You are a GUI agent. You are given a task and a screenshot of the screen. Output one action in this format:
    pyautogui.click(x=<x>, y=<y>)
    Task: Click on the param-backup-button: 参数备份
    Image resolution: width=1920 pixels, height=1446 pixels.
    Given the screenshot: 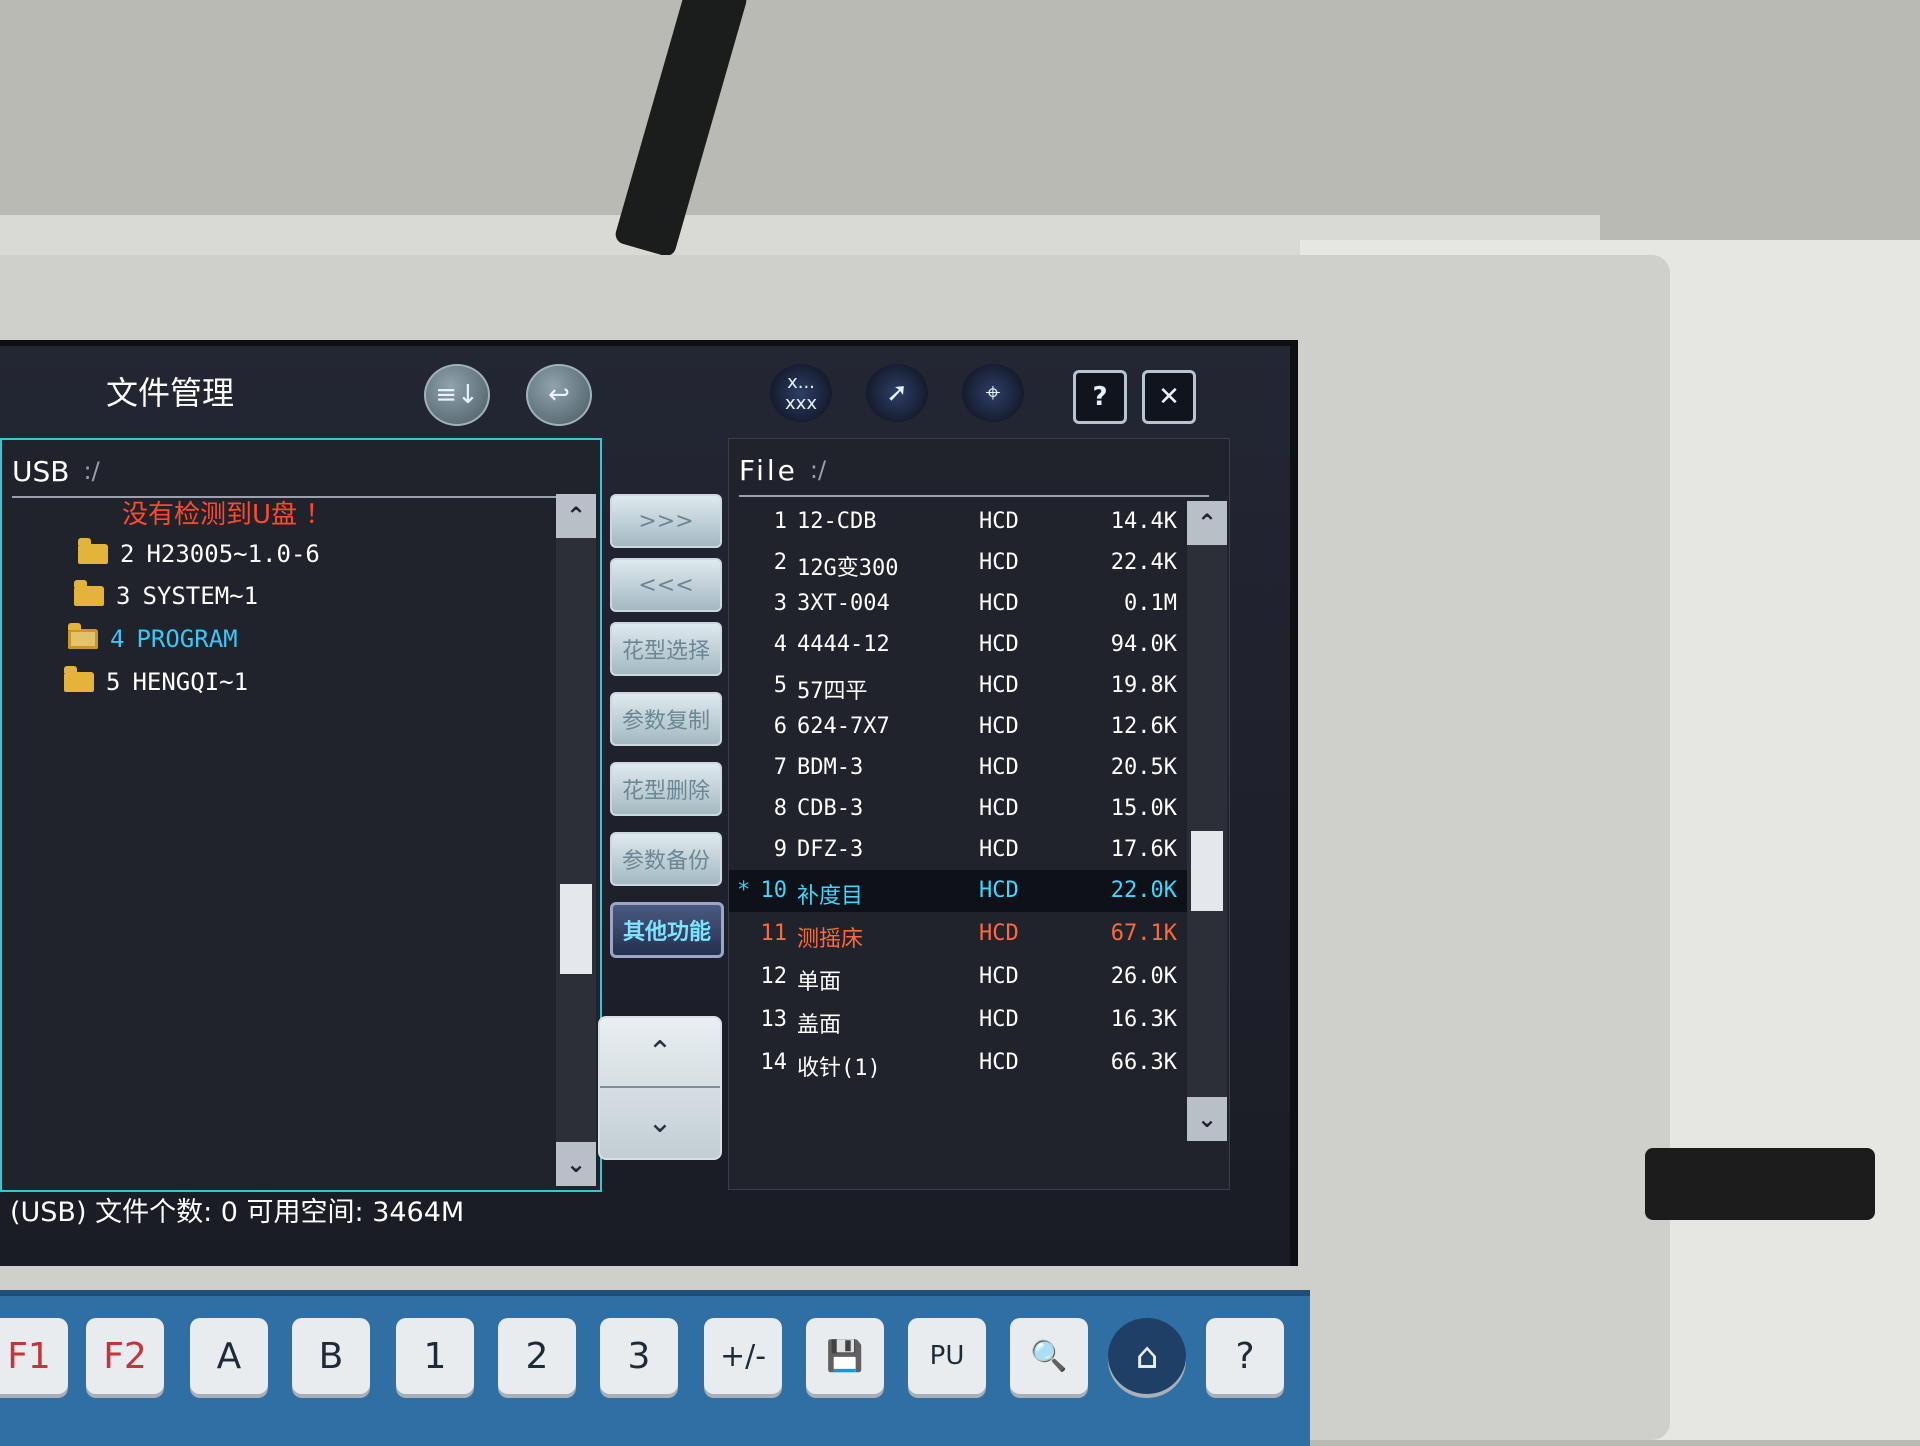 What is the action you would take?
    pyautogui.click(x=666, y=859)
    